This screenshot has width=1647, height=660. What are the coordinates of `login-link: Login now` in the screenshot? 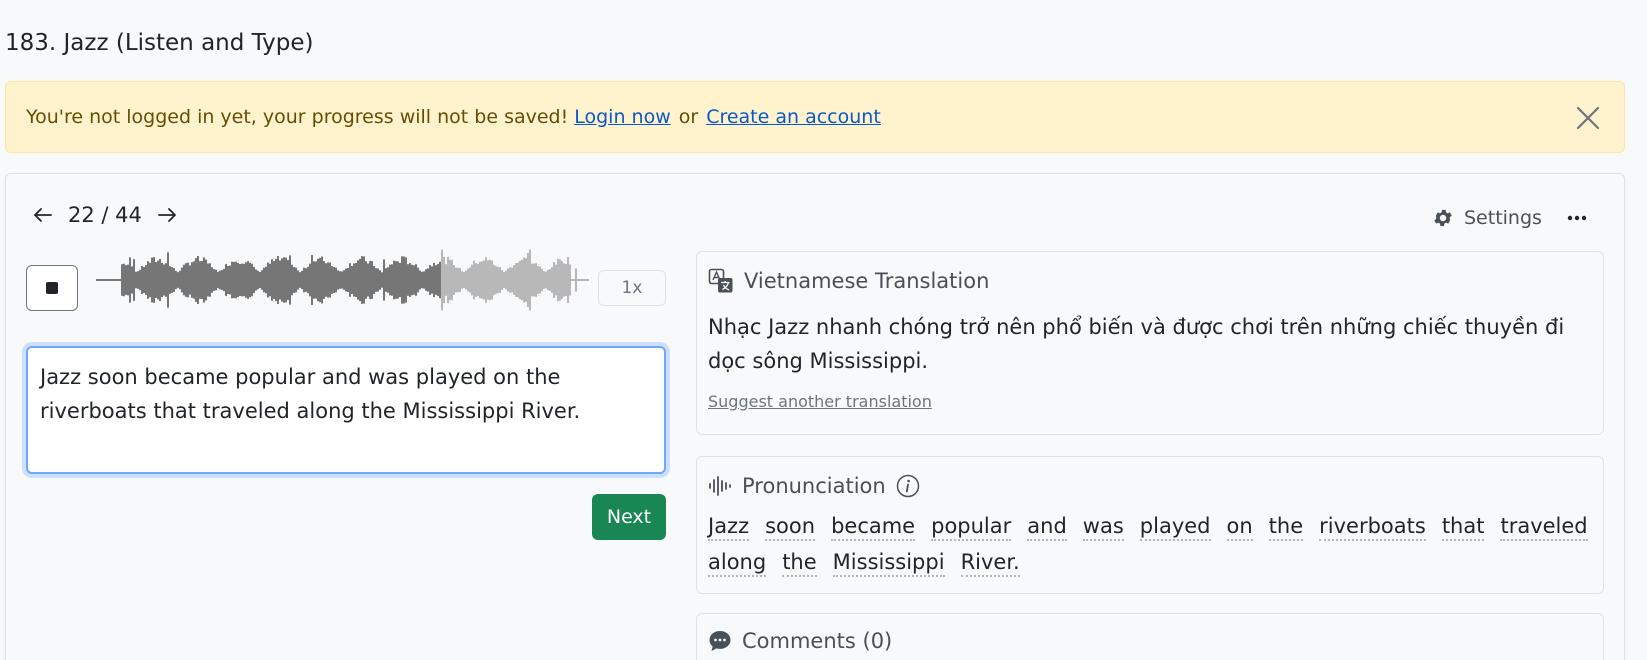 It's located at (622, 117).